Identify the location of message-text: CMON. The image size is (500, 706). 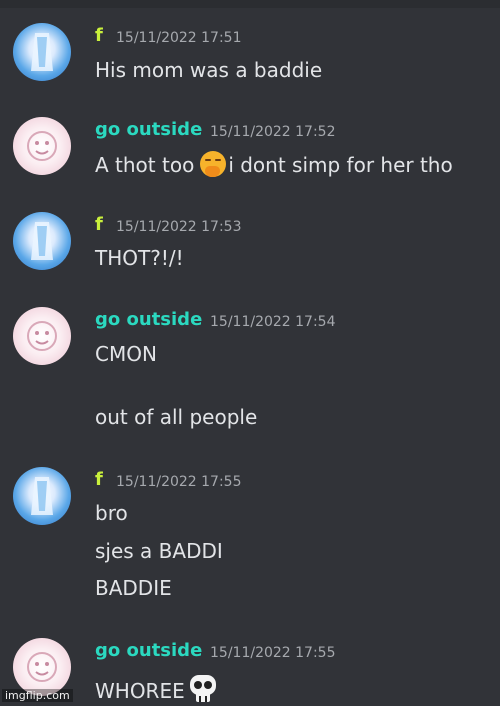
(126, 354).